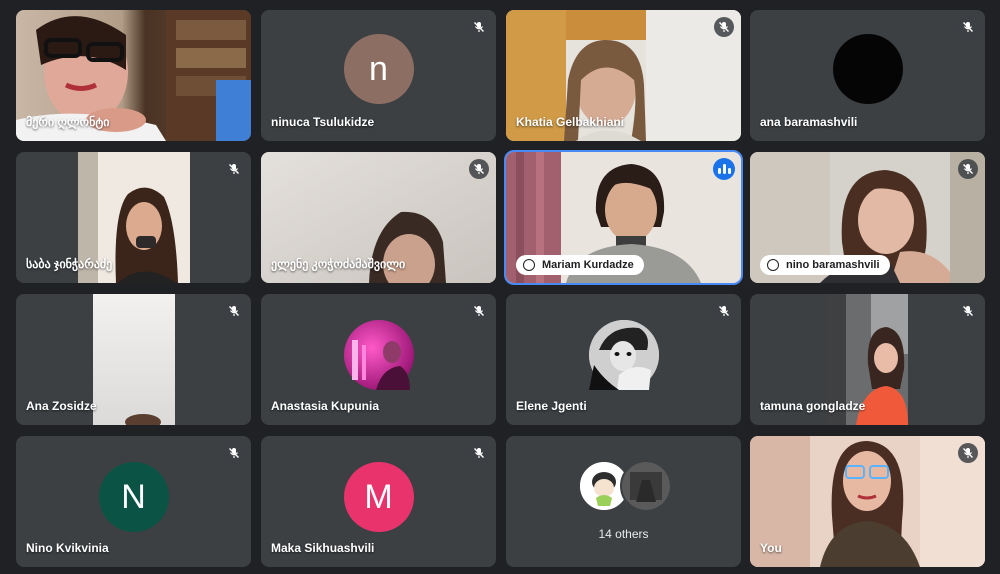  I want to click on self-tile: You, so click(867, 501).